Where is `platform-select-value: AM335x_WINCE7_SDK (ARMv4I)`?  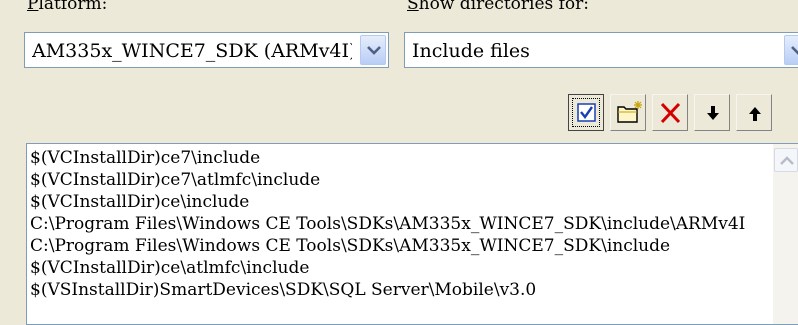
platform-select-value: AM335x_WINCE7_SDK (ARMv4I) is located at coordinates (192, 51).